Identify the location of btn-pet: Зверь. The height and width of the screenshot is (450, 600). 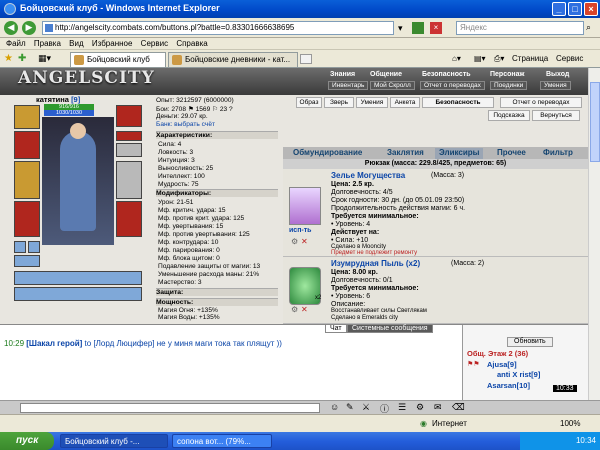
(339, 102).